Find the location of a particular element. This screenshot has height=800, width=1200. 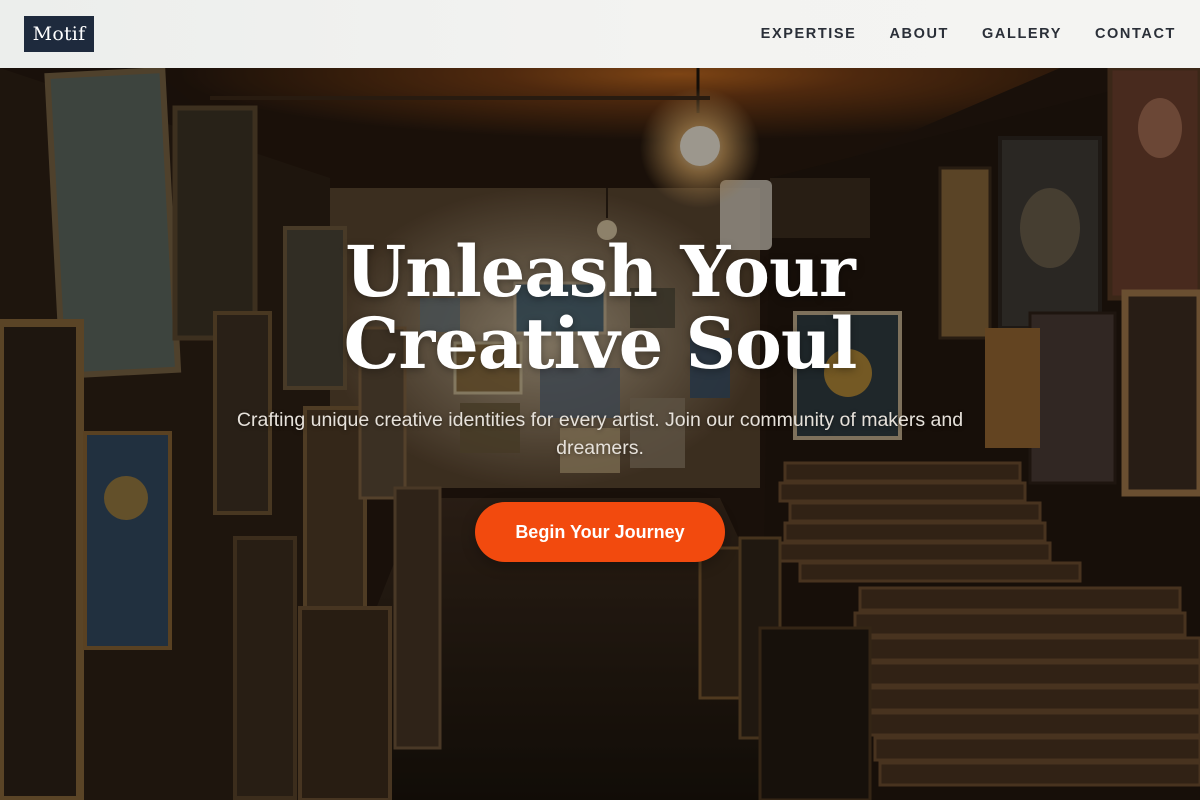

nav-link-gallery: GALLERY is located at coordinates (1022, 34).